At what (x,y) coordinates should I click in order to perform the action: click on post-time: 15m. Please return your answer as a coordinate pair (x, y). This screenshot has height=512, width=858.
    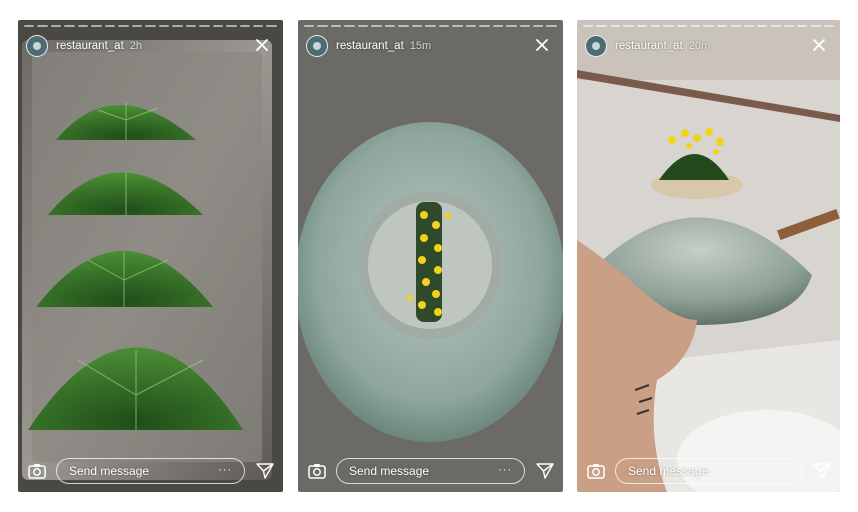
    Looking at the image, I should click on (420, 46).